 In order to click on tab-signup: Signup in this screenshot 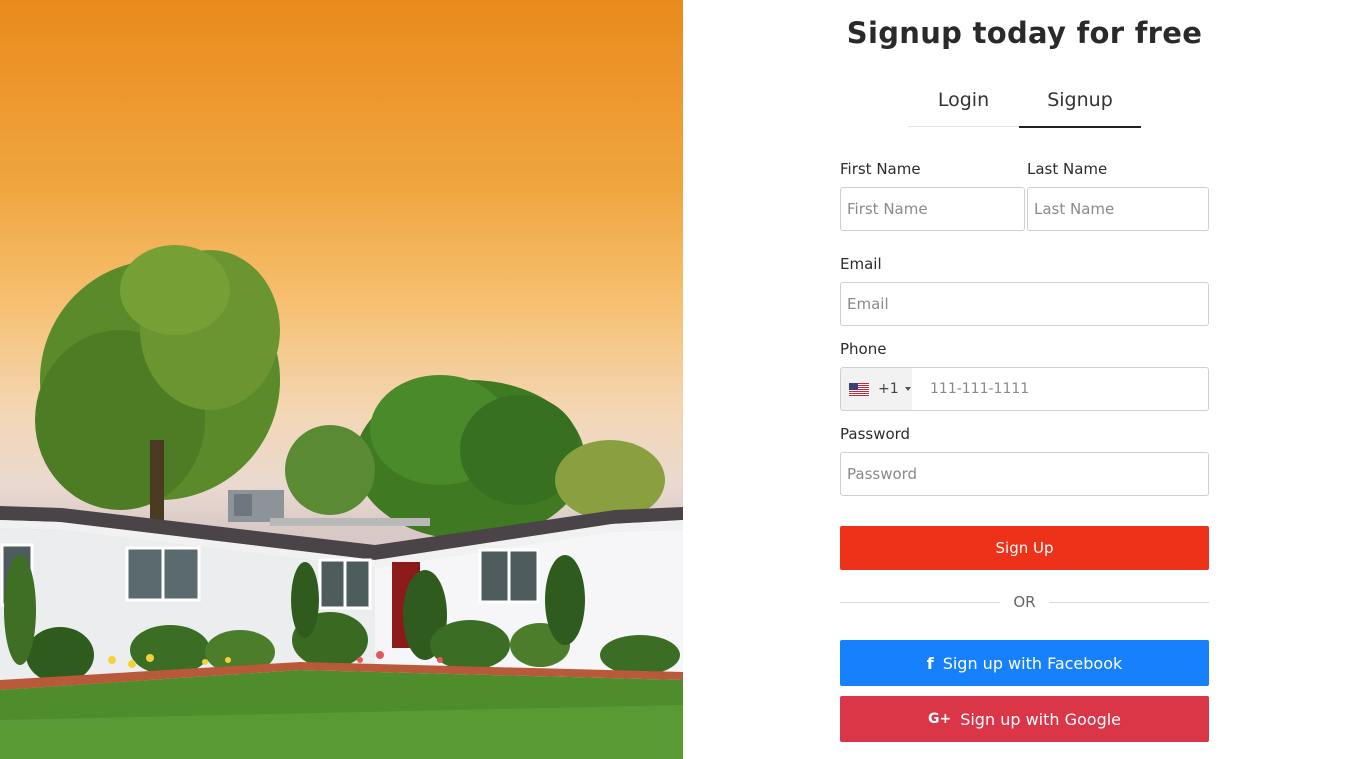, I will do `click(1080, 104)`.